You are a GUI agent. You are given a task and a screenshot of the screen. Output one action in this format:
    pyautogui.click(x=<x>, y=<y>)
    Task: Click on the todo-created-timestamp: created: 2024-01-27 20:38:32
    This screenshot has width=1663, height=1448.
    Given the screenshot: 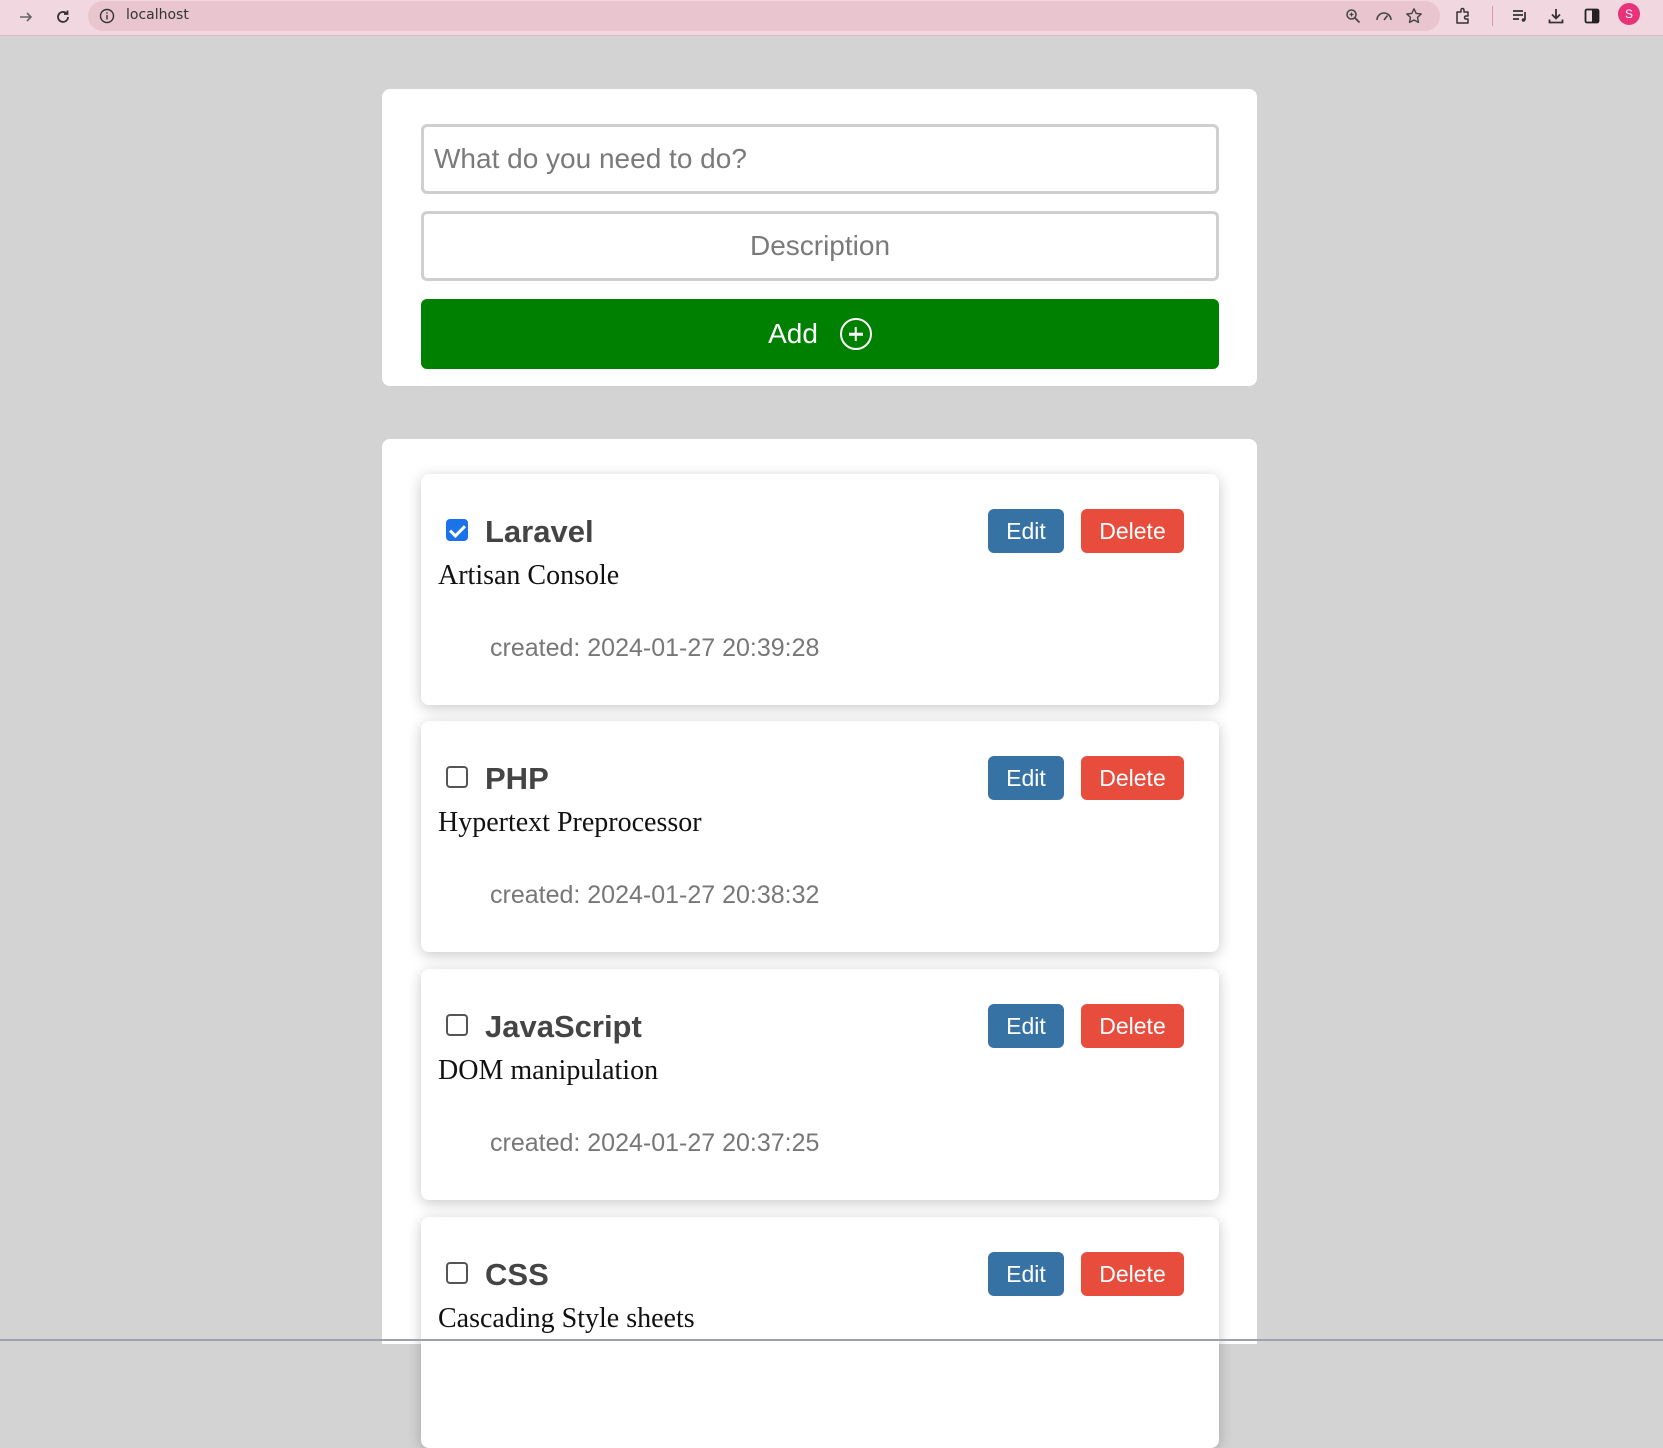 What is the action you would take?
    pyautogui.click(x=655, y=895)
    